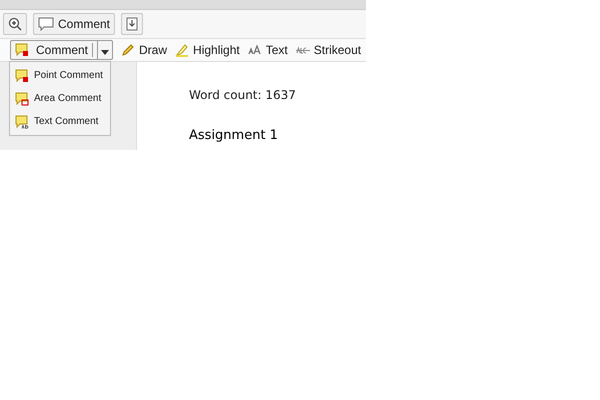  I want to click on menu-item: Area Comment, so click(60, 98).